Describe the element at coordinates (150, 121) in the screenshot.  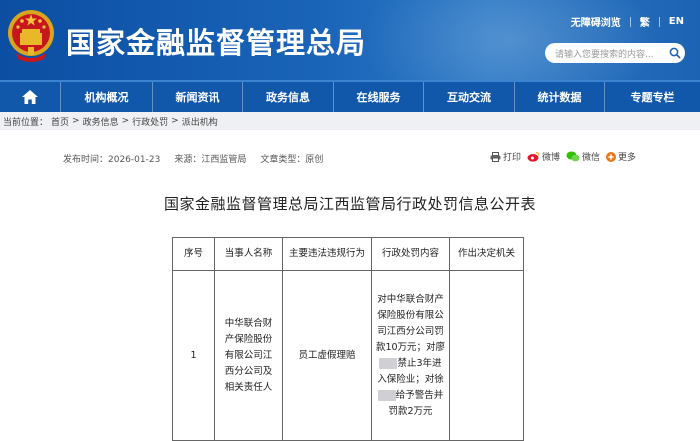
I see `breadcrumb-penalty: 行政处罚` at that location.